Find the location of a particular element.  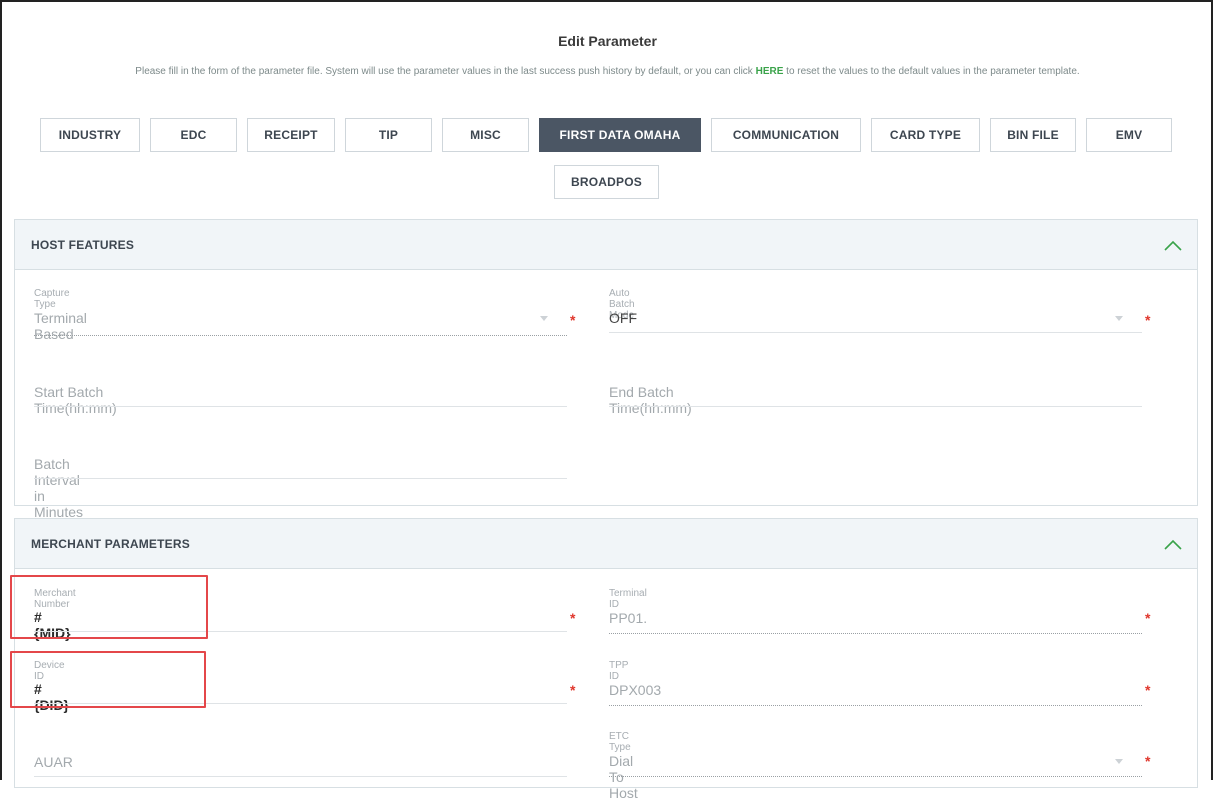

start-batch-time-underline is located at coordinates (300, 406).